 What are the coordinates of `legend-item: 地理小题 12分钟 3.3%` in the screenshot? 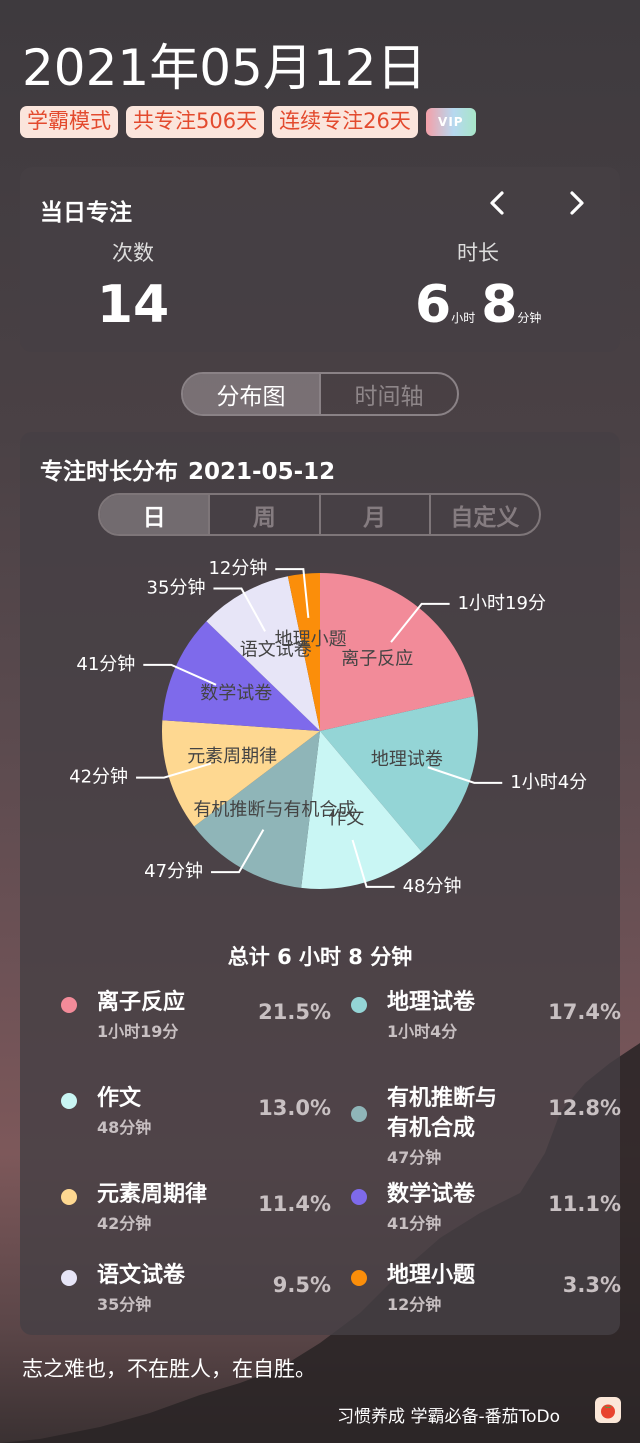 It's located at (486, 1291).